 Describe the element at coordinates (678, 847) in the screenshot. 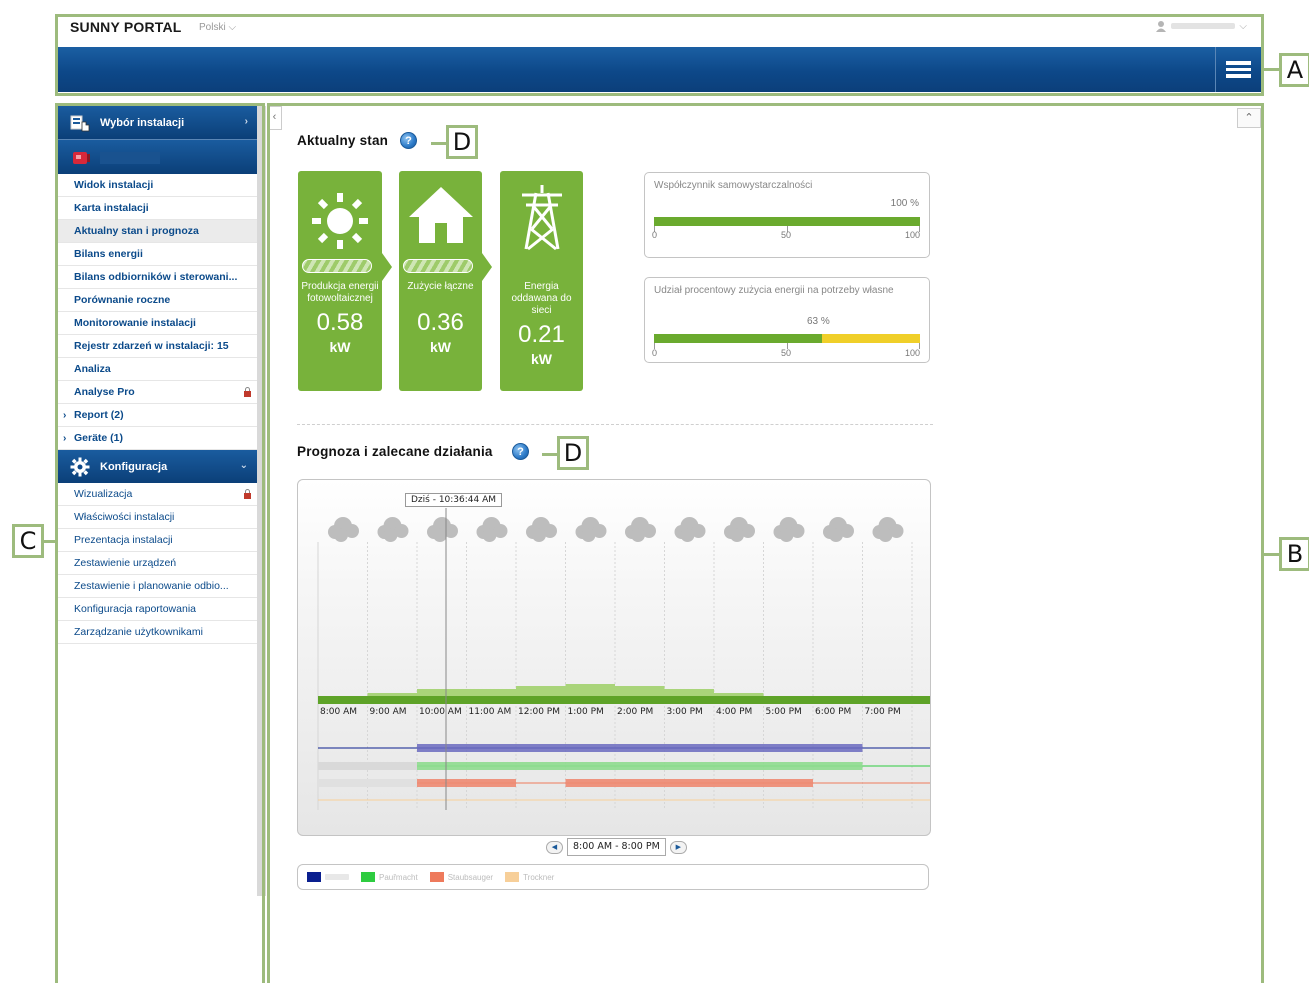

I see `next-range-button: ▶` at that location.